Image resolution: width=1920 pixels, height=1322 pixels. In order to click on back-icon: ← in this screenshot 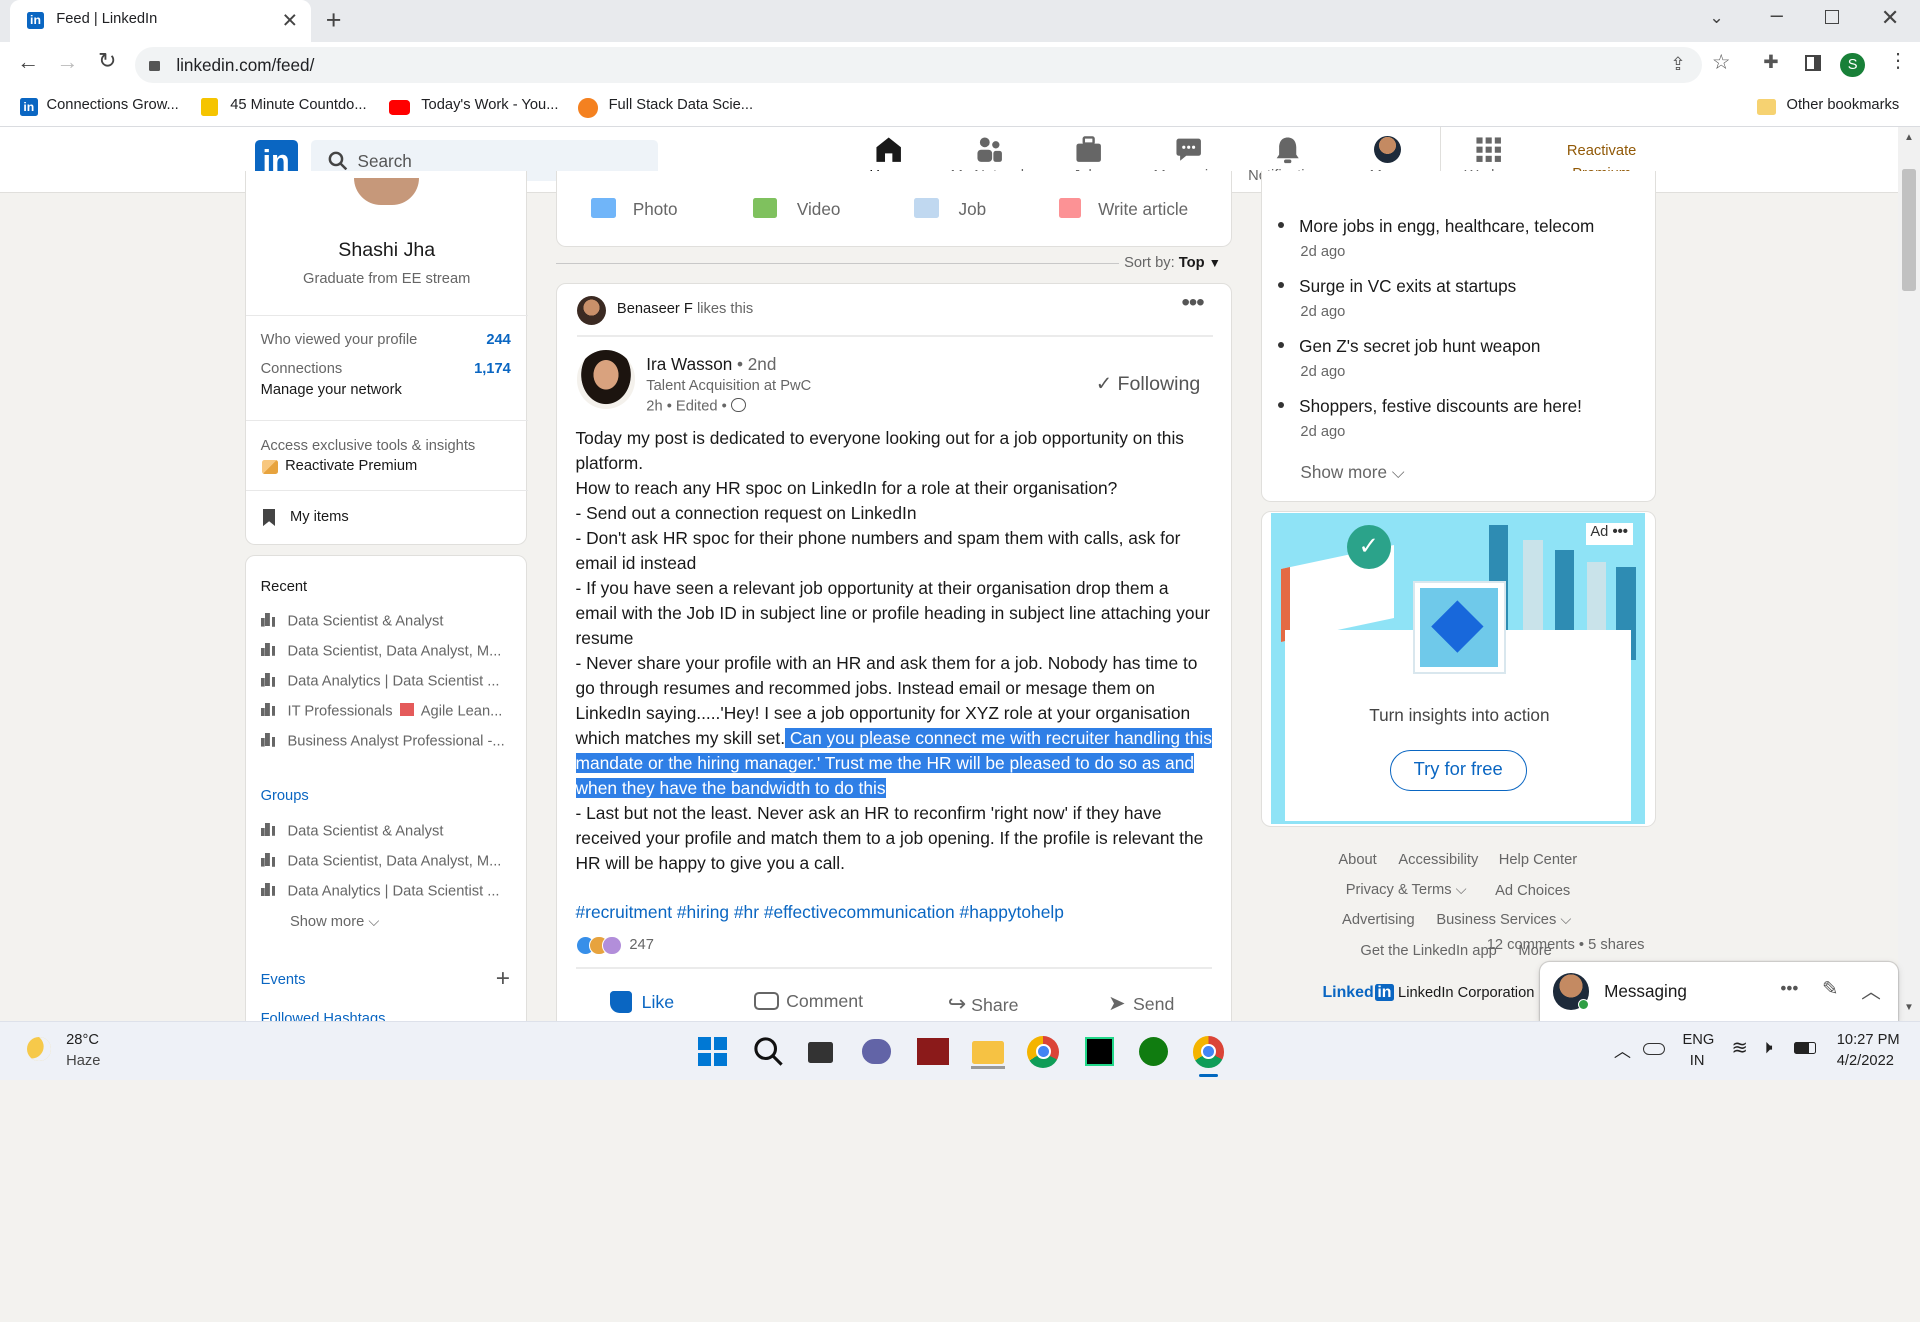, I will do `click(28, 62)`.